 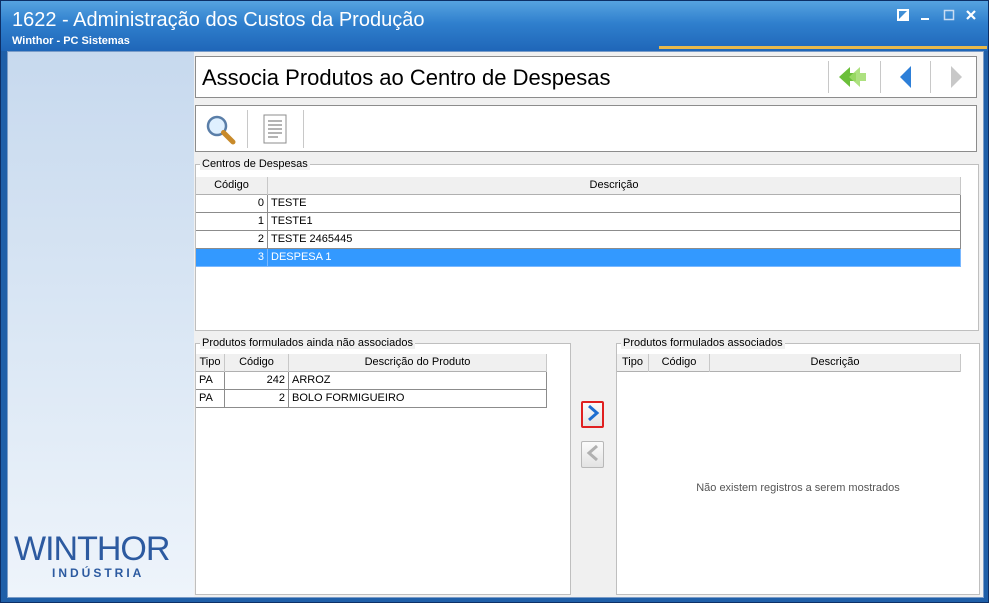 I want to click on cell-descricao: ARROZ, so click(x=418, y=381).